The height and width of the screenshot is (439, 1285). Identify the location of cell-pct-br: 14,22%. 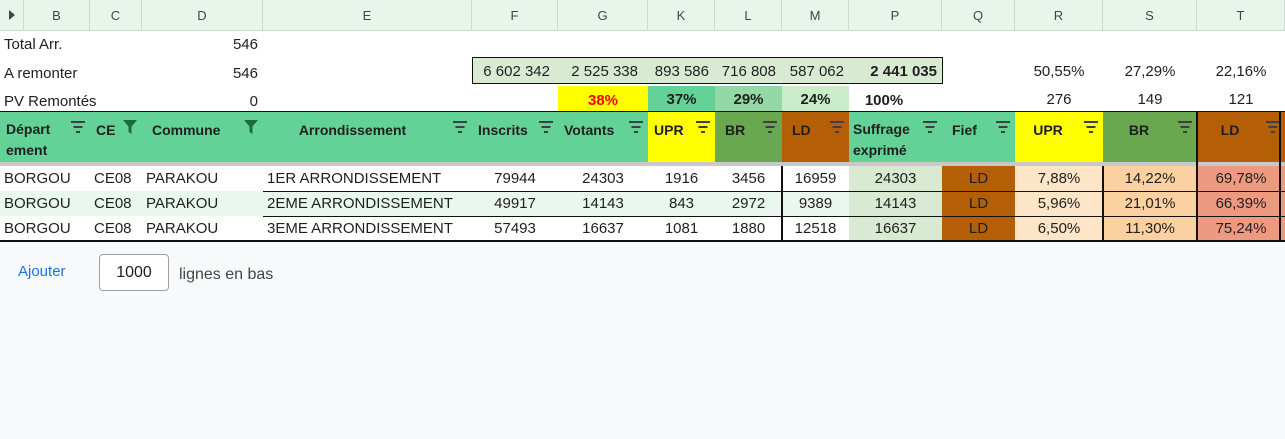
(1150, 178).